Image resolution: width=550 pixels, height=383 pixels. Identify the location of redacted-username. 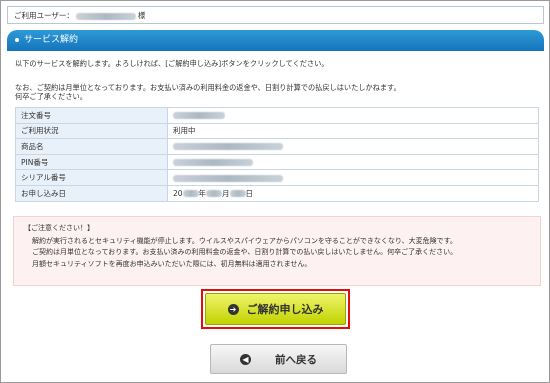
(105, 16).